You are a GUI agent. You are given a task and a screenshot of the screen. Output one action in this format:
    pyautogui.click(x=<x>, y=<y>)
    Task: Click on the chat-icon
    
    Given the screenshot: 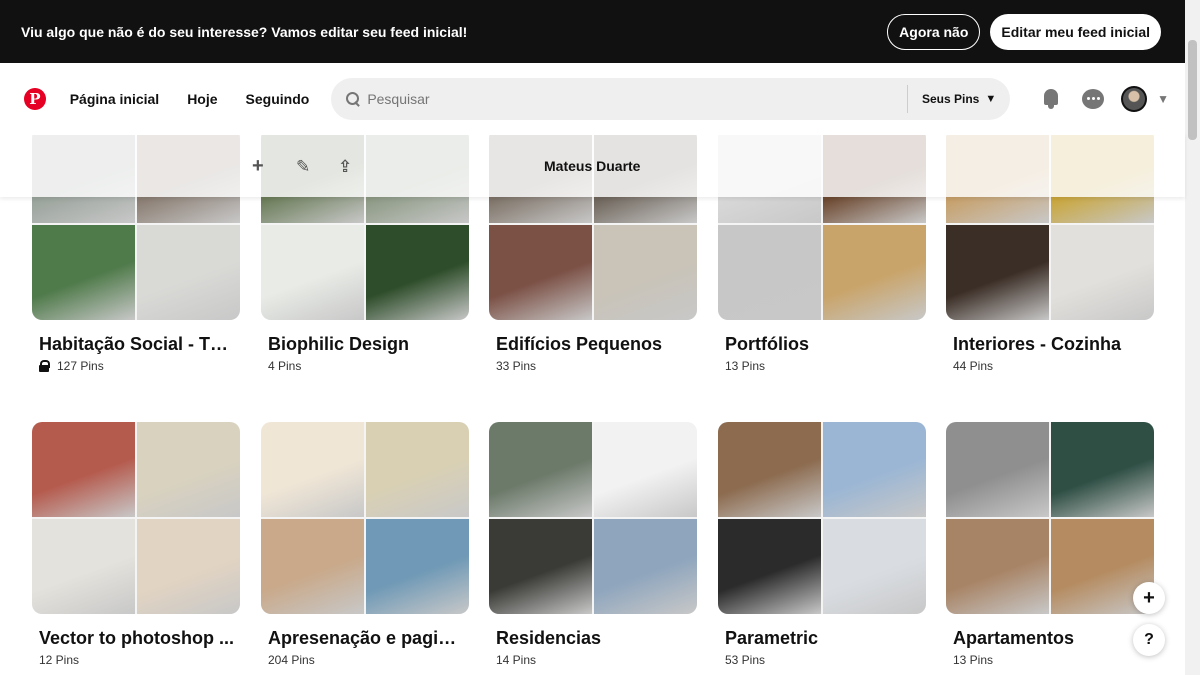 What is the action you would take?
    pyautogui.click(x=1092, y=99)
    